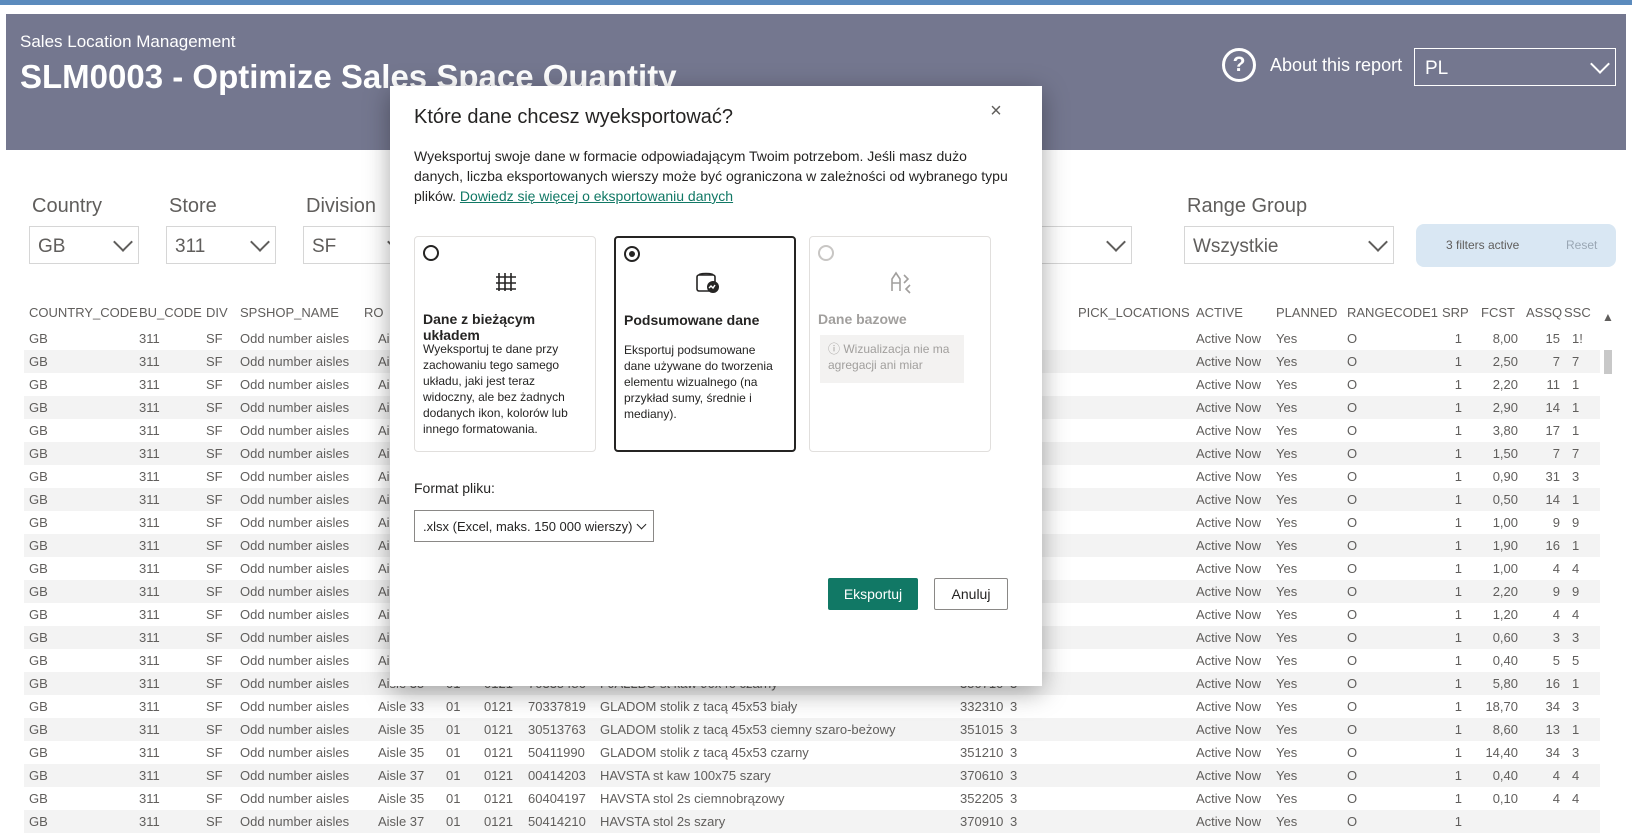 The image size is (1632, 833). Describe the element at coordinates (632, 254) in the screenshot. I see `summarized-data-radio` at that location.